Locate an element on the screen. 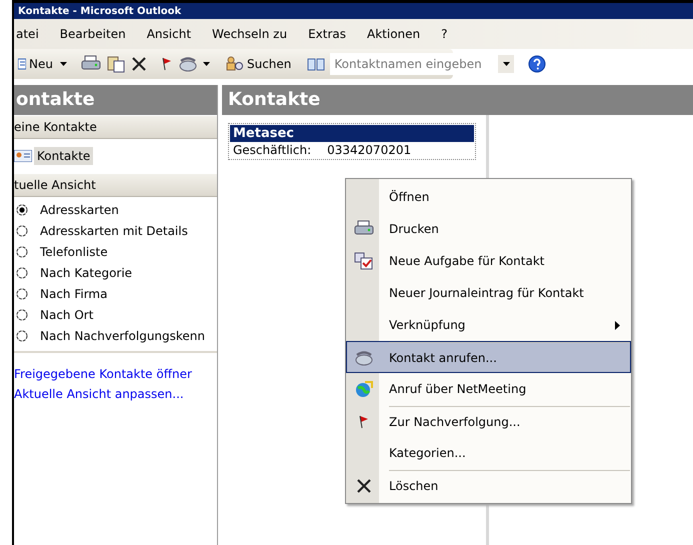 The height and width of the screenshot is (545, 693). view-option: Telefonliste is located at coordinates (74, 252).